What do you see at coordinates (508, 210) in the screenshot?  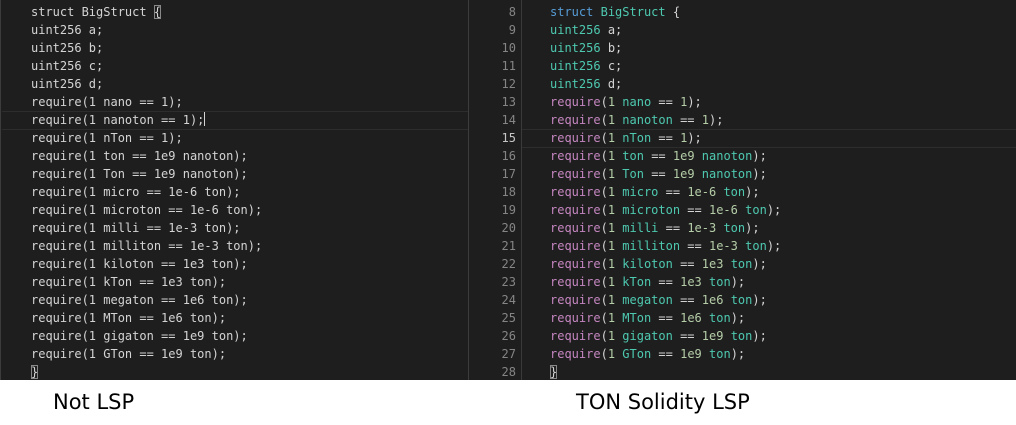 I see `line-number: 19` at bounding box center [508, 210].